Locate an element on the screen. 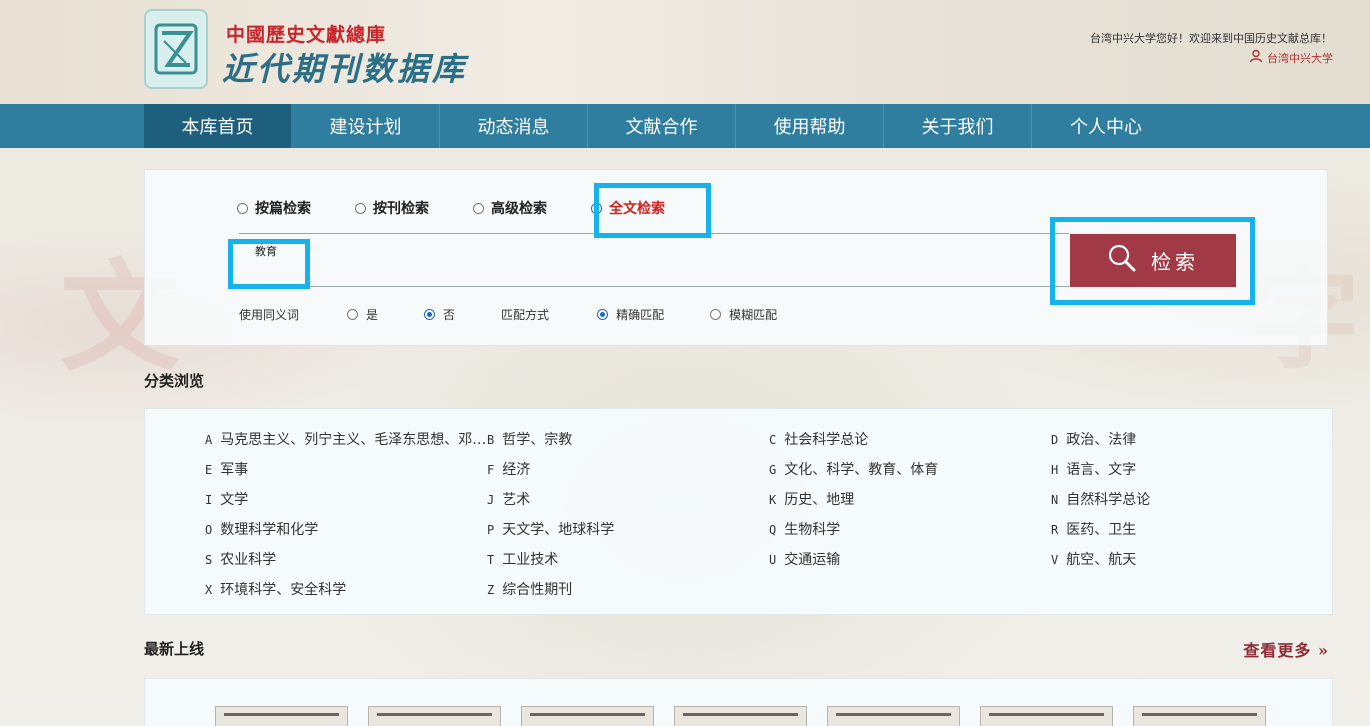  category-section-title: 分类浏览 is located at coordinates (174, 381).